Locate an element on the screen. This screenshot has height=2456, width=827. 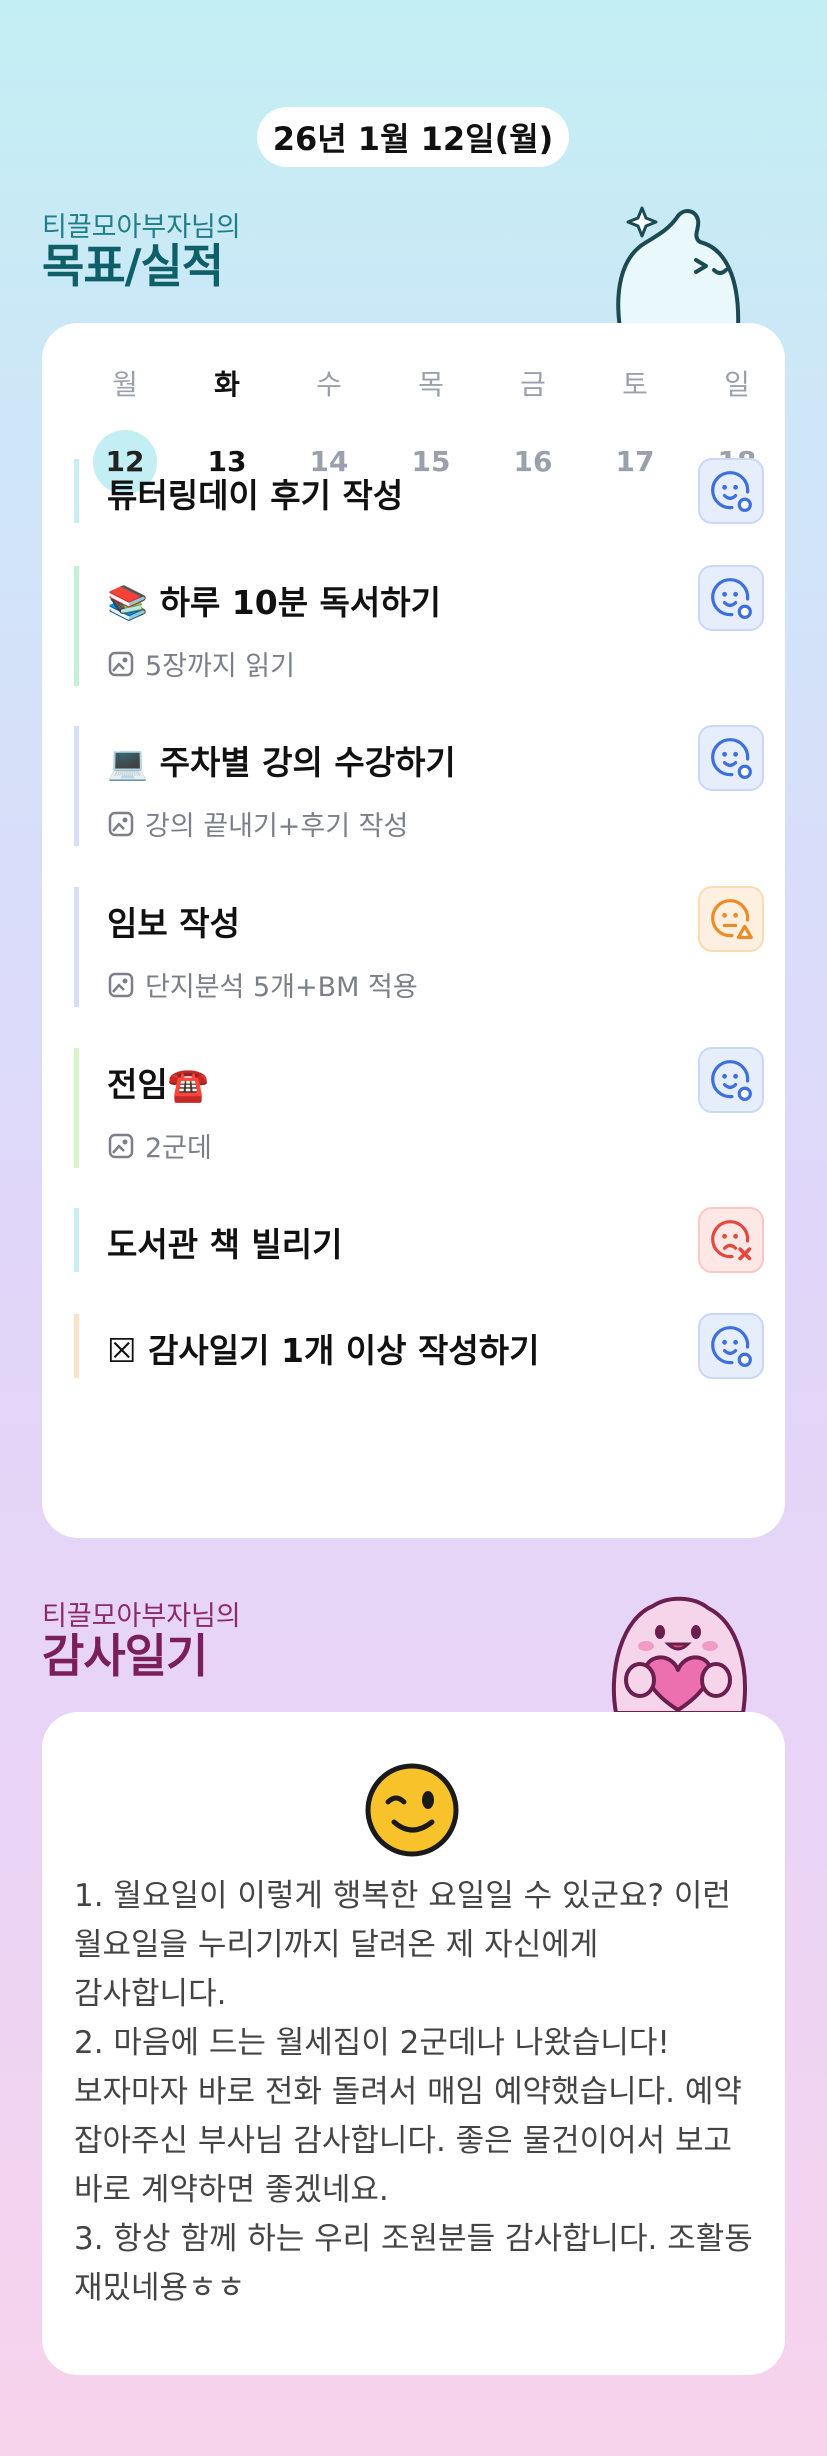
goal-description-text: 5장까지 읽기 is located at coordinates (220, 666).